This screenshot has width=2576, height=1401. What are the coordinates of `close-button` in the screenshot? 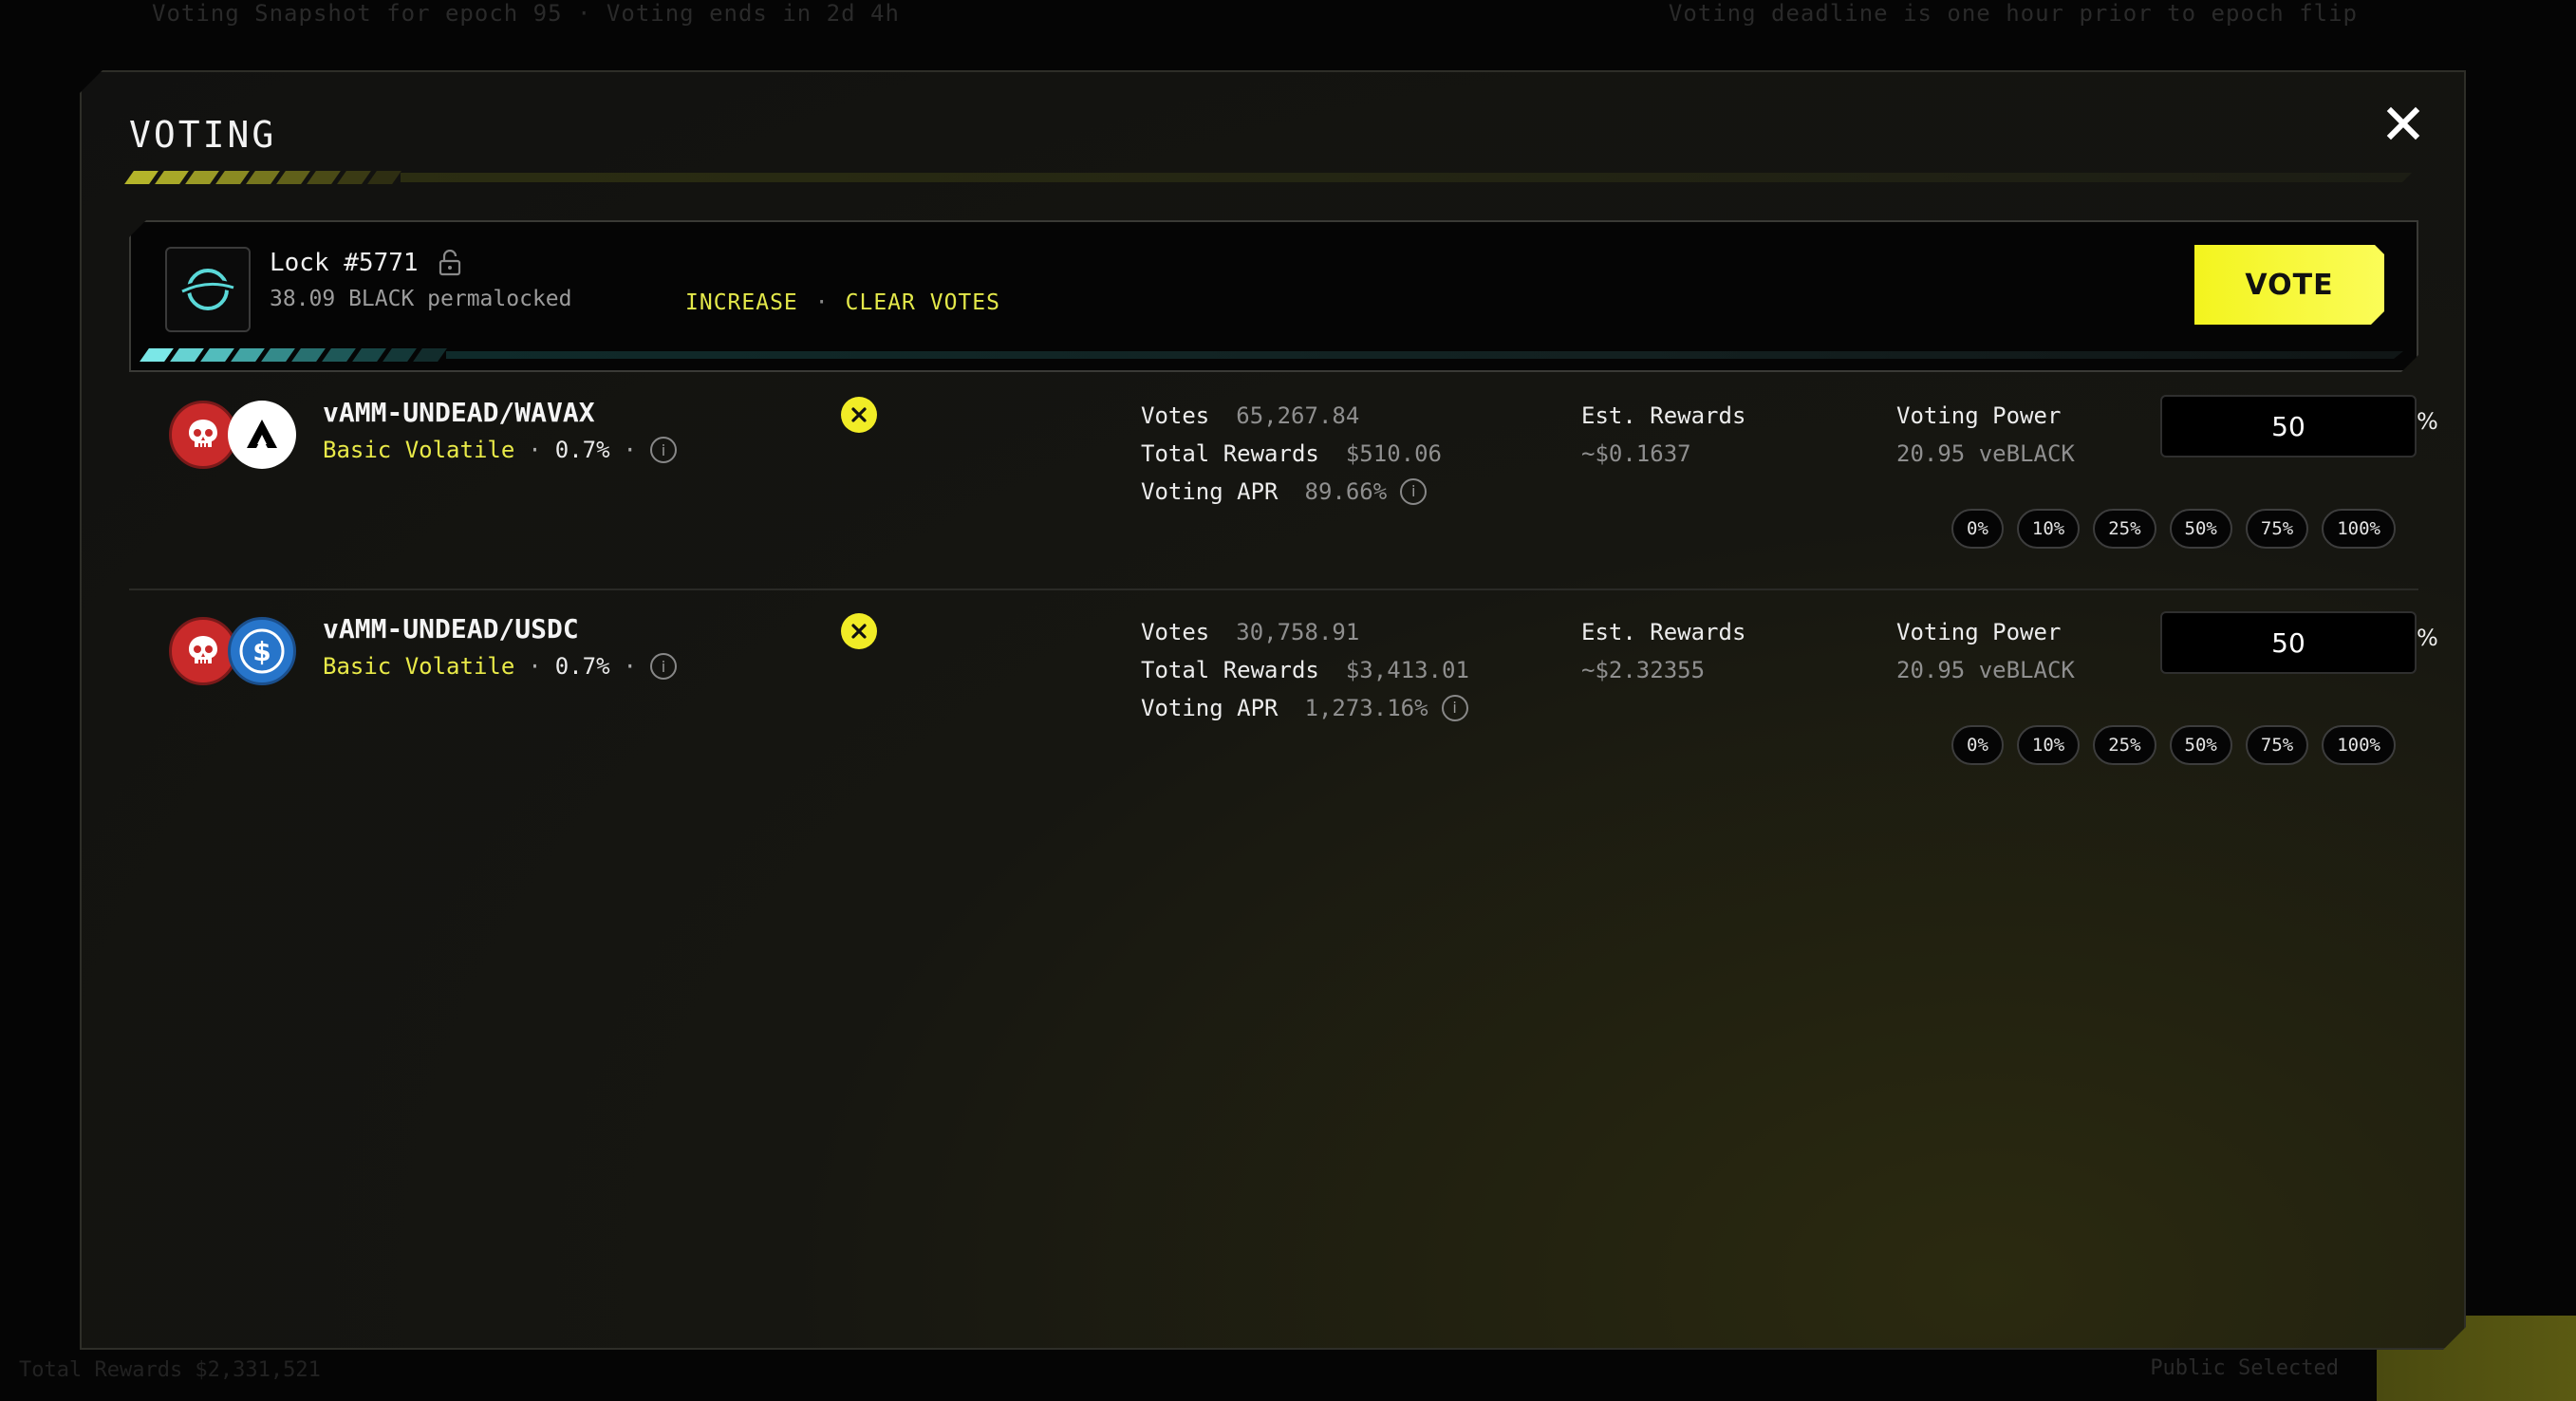 It's located at (2403, 123).